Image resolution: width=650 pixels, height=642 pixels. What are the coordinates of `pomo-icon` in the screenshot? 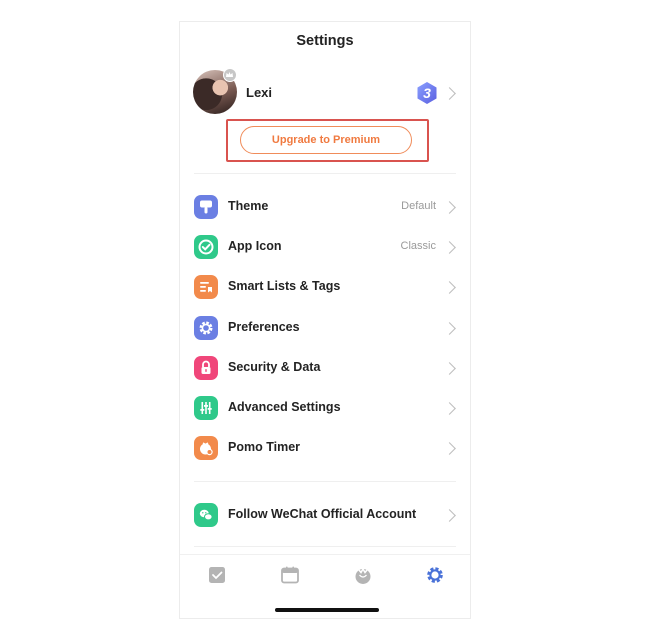 It's located at (206, 448).